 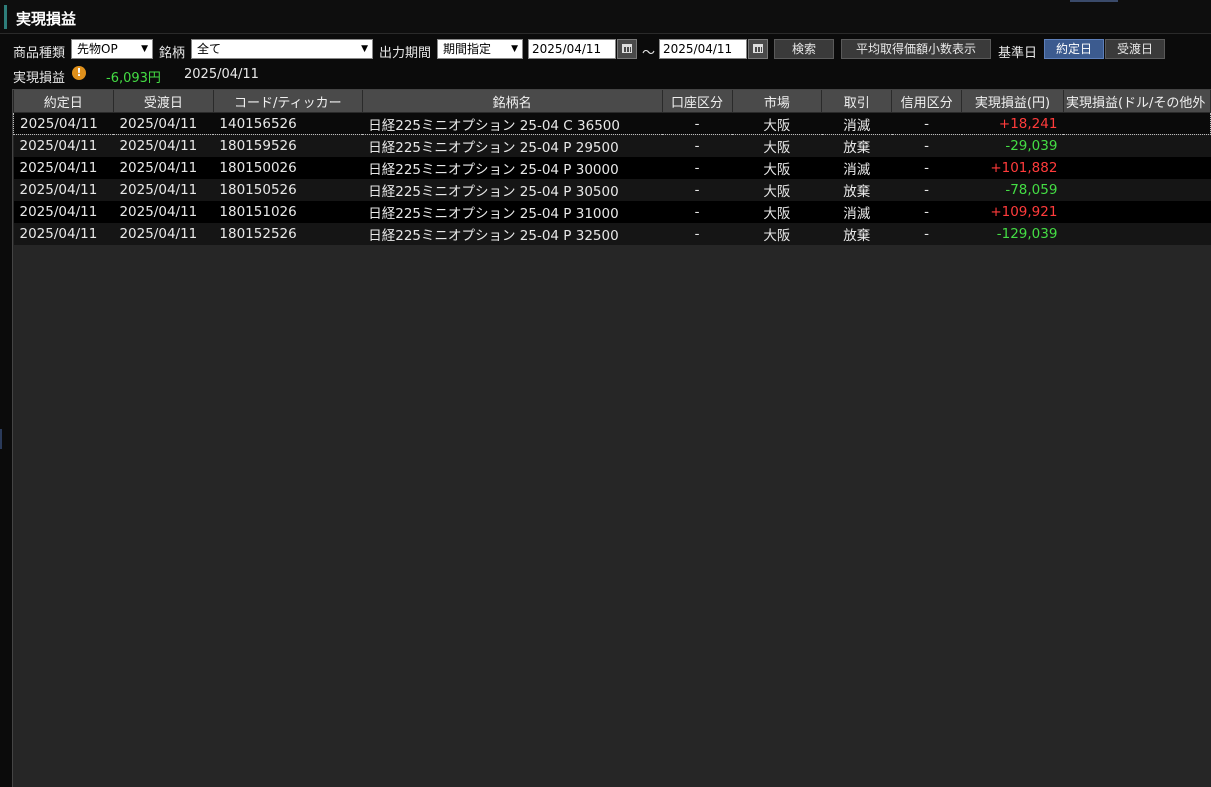 What do you see at coordinates (39, 53) in the screenshot?
I see `product-type-label: 商品種類` at bounding box center [39, 53].